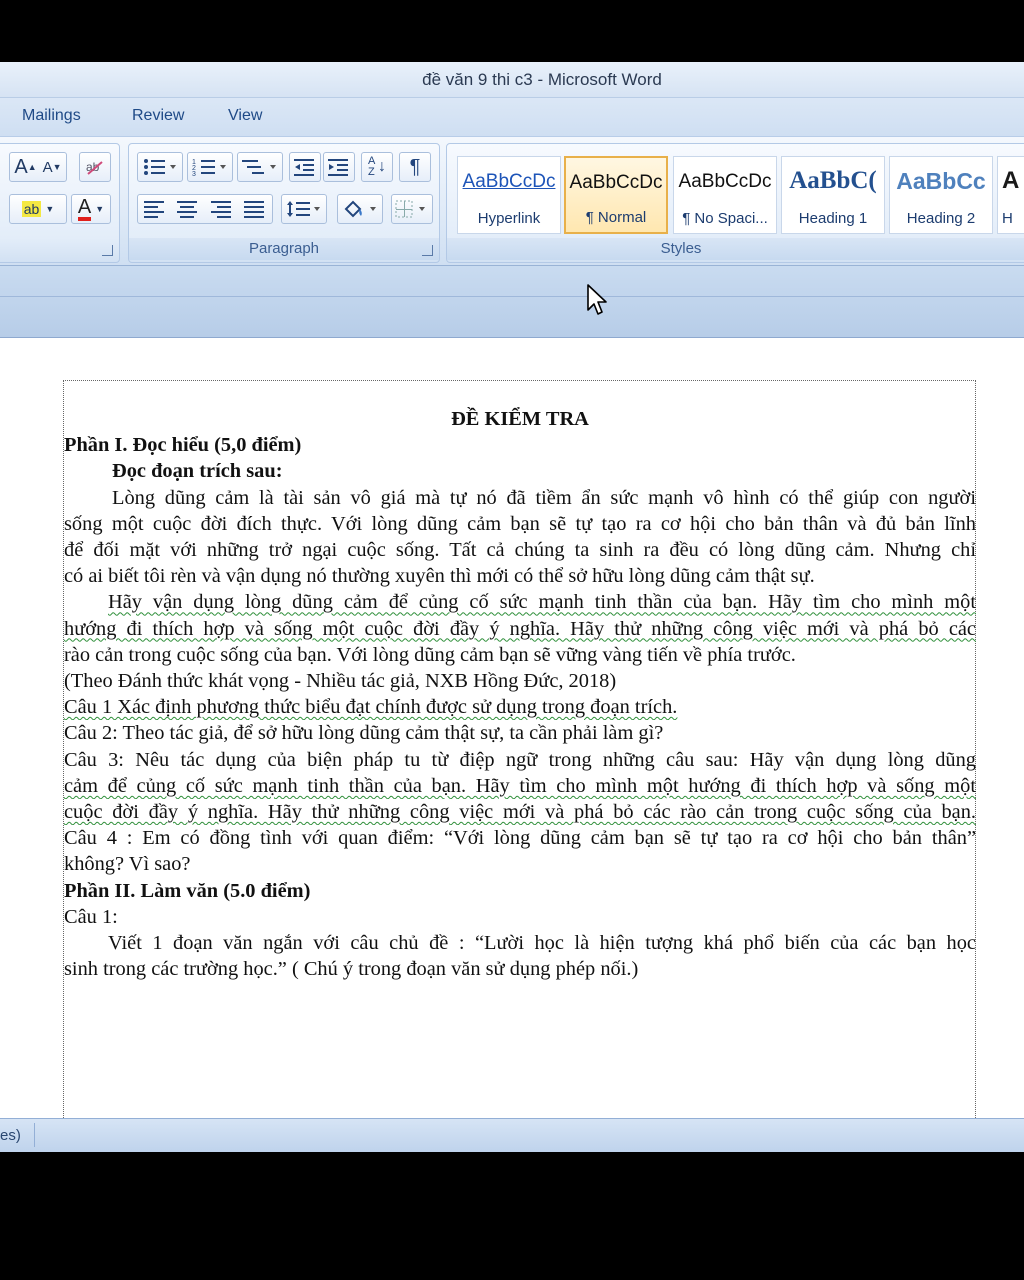 This screenshot has height=1280, width=1024. I want to click on doc-line: Câu 1:, so click(91, 916).